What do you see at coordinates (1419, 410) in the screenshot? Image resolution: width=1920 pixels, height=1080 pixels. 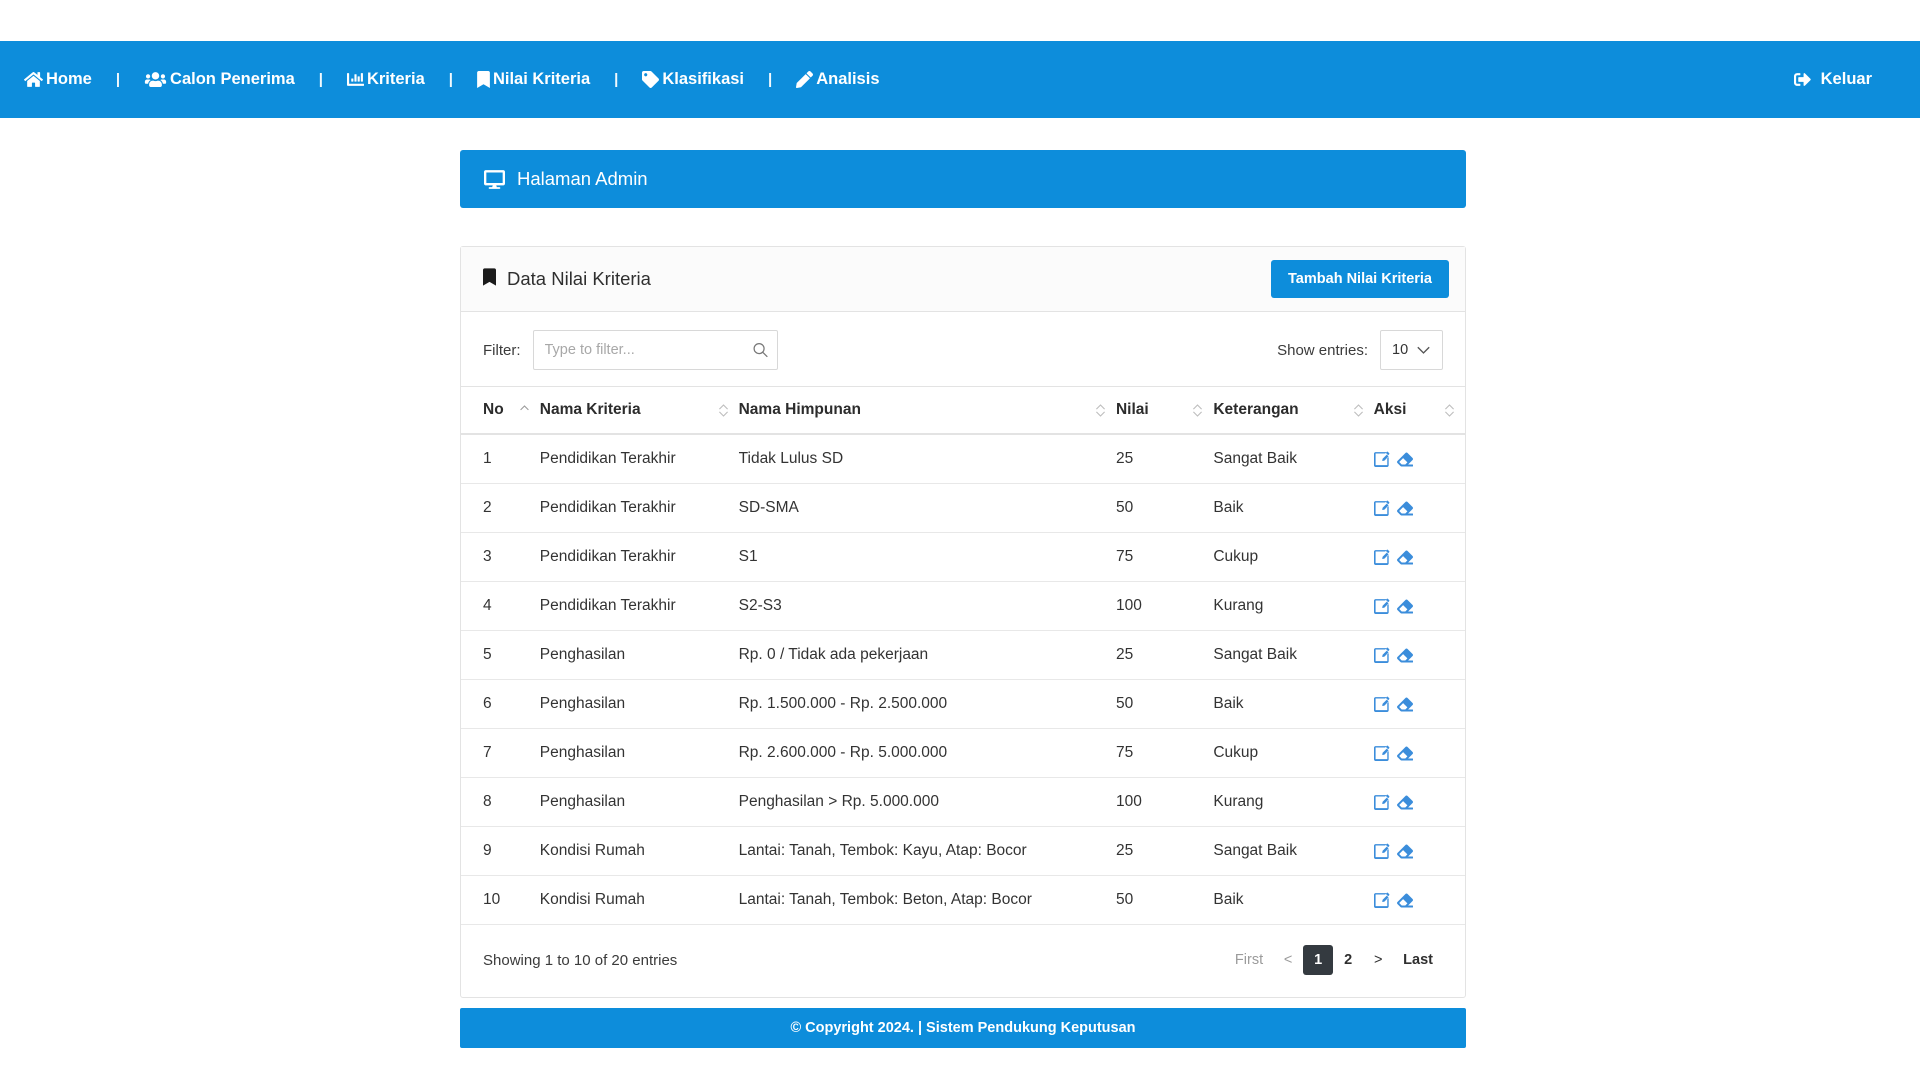 I see `column-header-aksi: Aksi` at bounding box center [1419, 410].